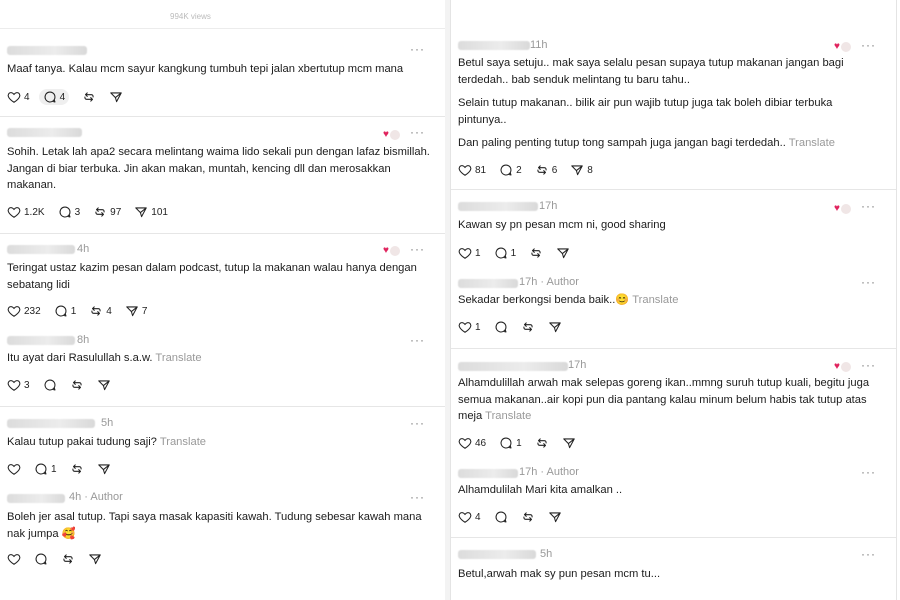 The width and height of the screenshot is (900, 600). I want to click on comment-time: 5h, so click(107, 423).